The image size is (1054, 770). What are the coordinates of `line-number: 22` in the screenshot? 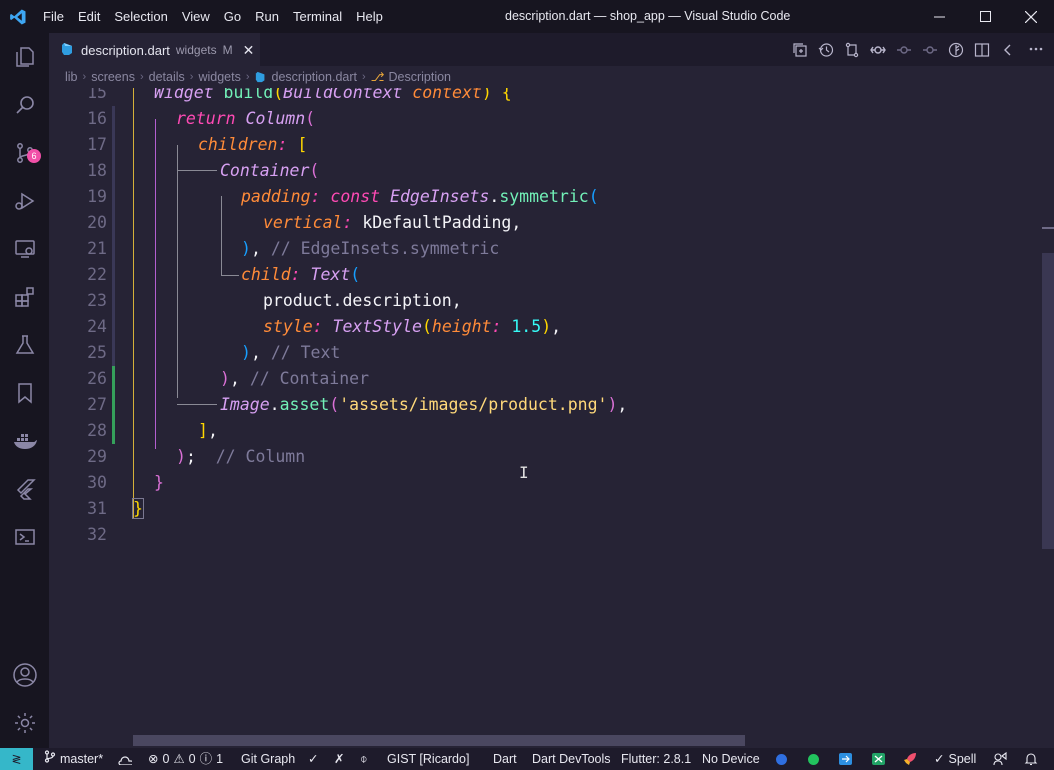 It's located at (97, 274).